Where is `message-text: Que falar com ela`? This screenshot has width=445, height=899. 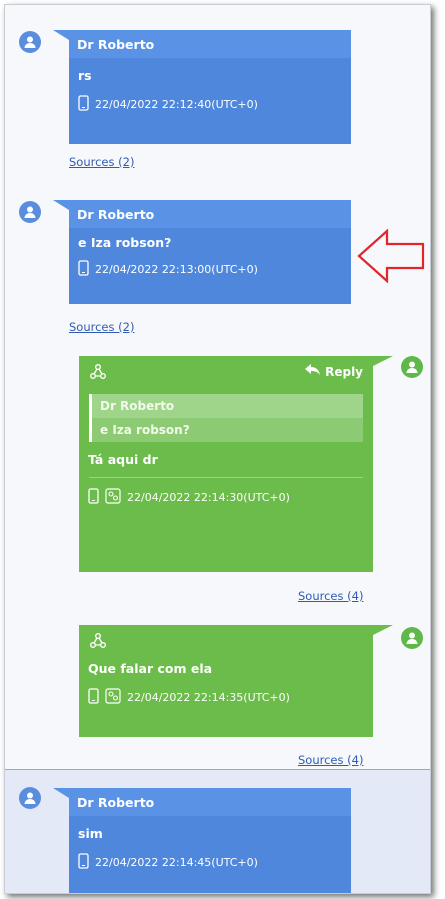
message-text: Que falar com ela is located at coordinates (150, 668).